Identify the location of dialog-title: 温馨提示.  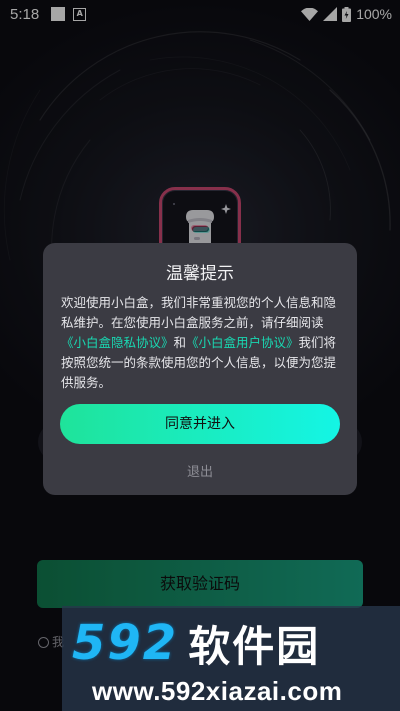
(200, 274).